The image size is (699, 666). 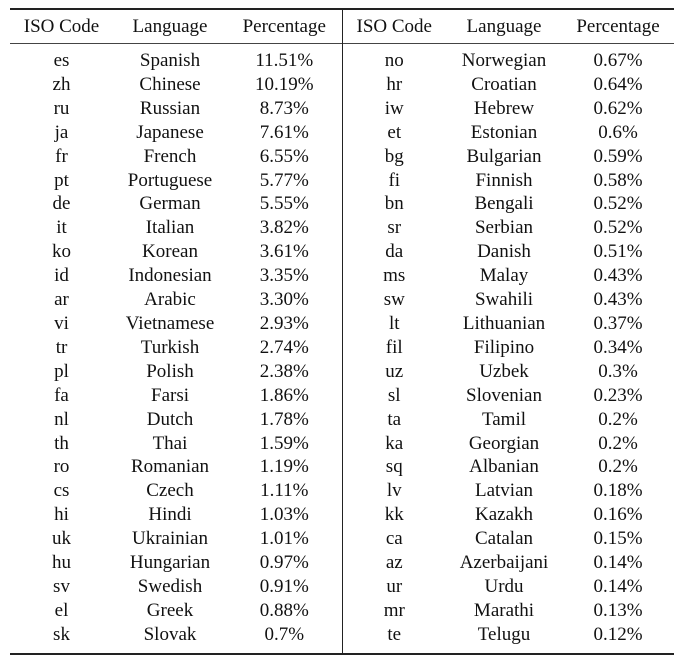 What do you see at coordinates (285, 491) in the screenshot?
I see `left-percentage-cell: 1.11%` at bounding box center [285, 491].